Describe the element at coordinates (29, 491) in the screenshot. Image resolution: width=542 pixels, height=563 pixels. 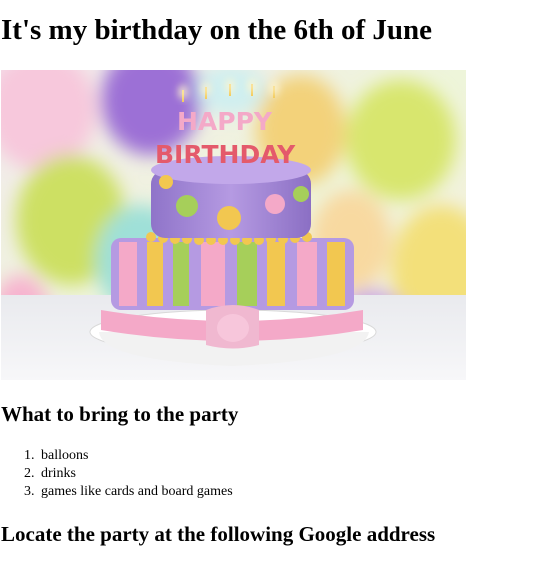
I see `list-item-number: 3.` at that location.